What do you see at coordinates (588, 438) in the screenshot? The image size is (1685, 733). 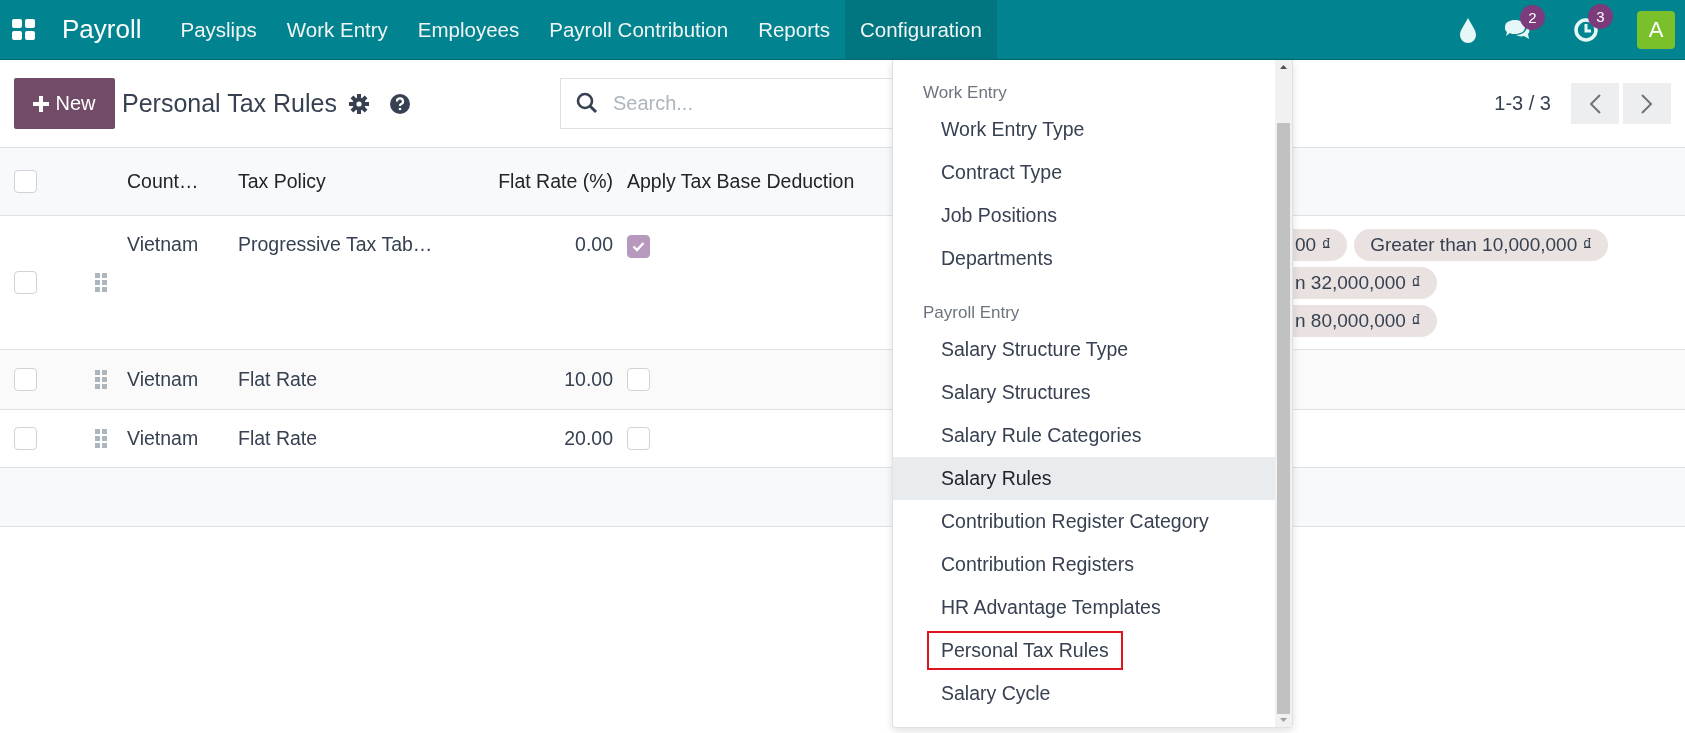 I see `table-cell: 20.00` at bounding box center [588, 438].